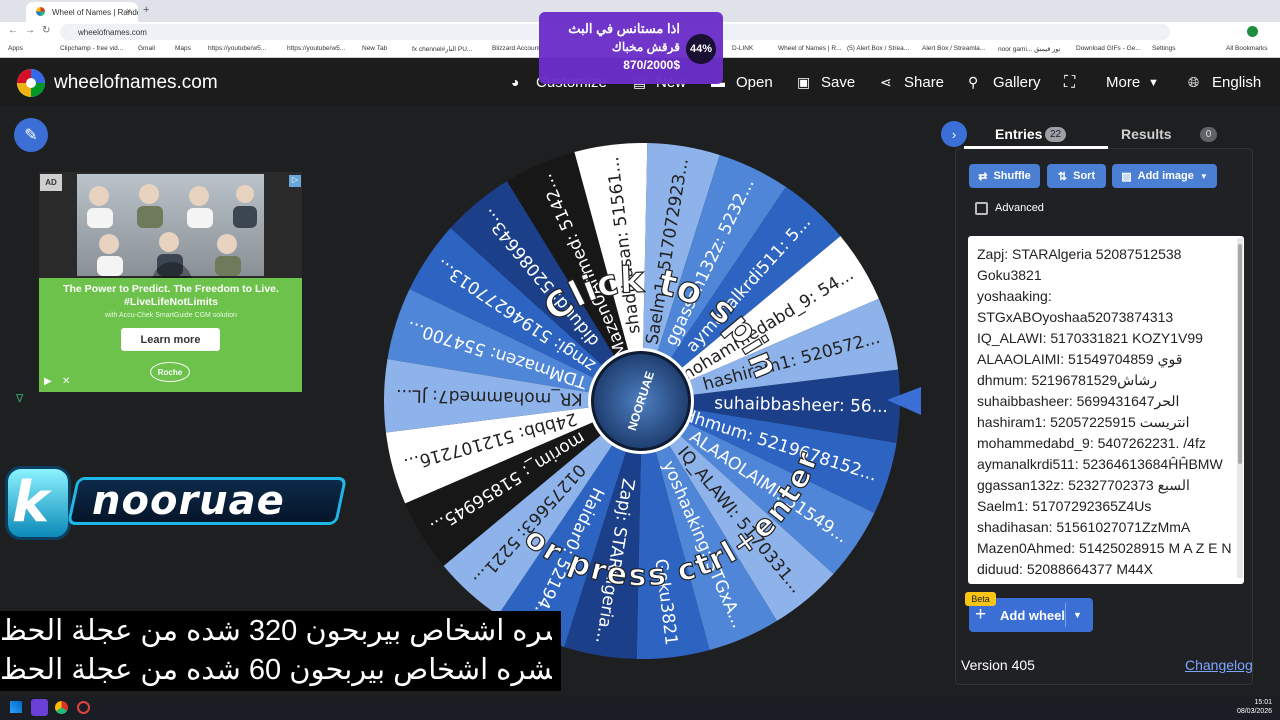  Describe the element at coordinates (1084, 527) in the screenshot. I see `entry-line: shadihasan: 51561027071ZzMmA` at that location.